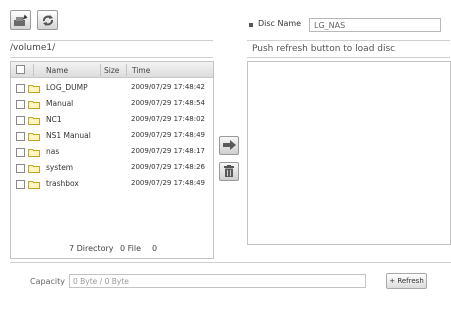 This screenshot has width=451, height=311. Describe the element at coordinates (280, 23) in the screenshot. I see `disc-name-label: Disc Name` at that location.